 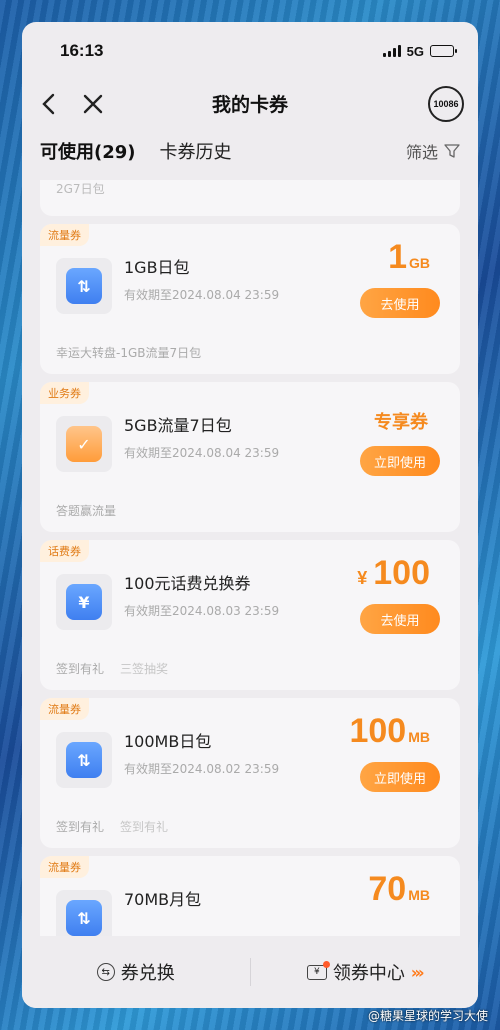 What do you see at coordinates (187, 583) in the screenshot?
I see `coupon-title: 100元话费兑换券` at bounding box center [187, 583].